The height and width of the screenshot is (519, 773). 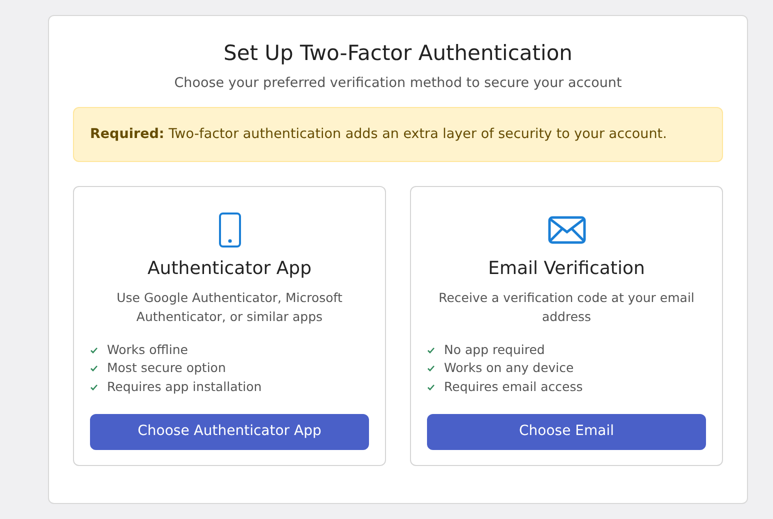 I want to click on envelope-icon, so click(x=567, y=230).